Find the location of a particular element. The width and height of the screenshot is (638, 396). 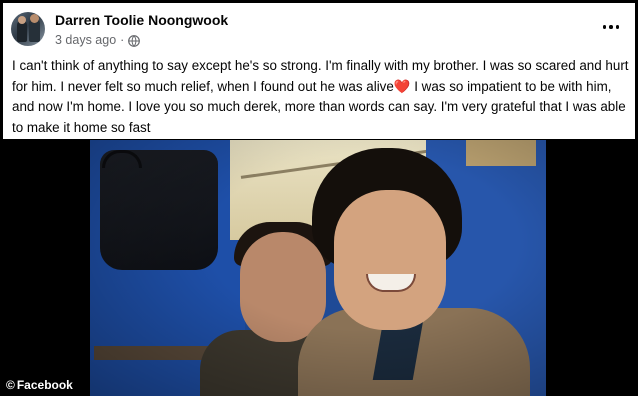

heart-emoji: ❤️ is located at coordinates (402, 86).